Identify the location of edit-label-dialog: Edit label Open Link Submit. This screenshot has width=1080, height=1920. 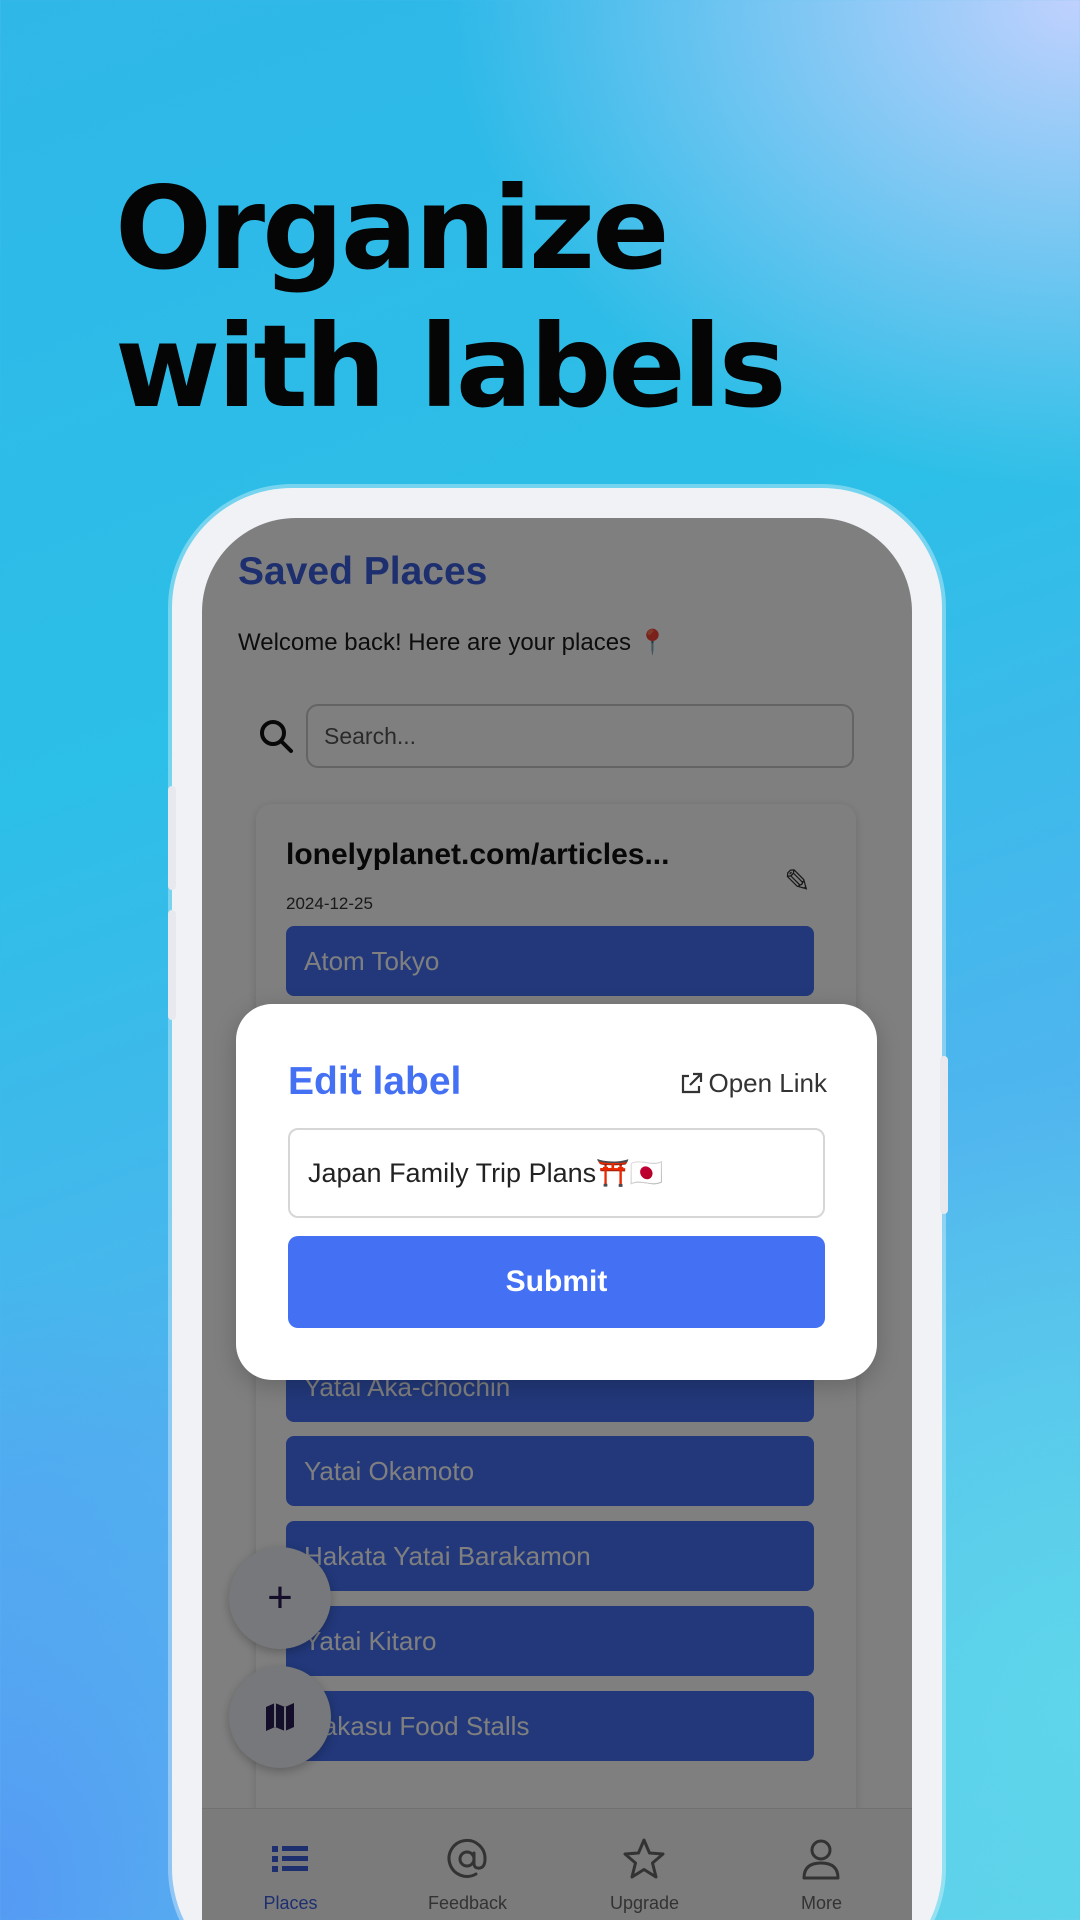
(556, 1192).